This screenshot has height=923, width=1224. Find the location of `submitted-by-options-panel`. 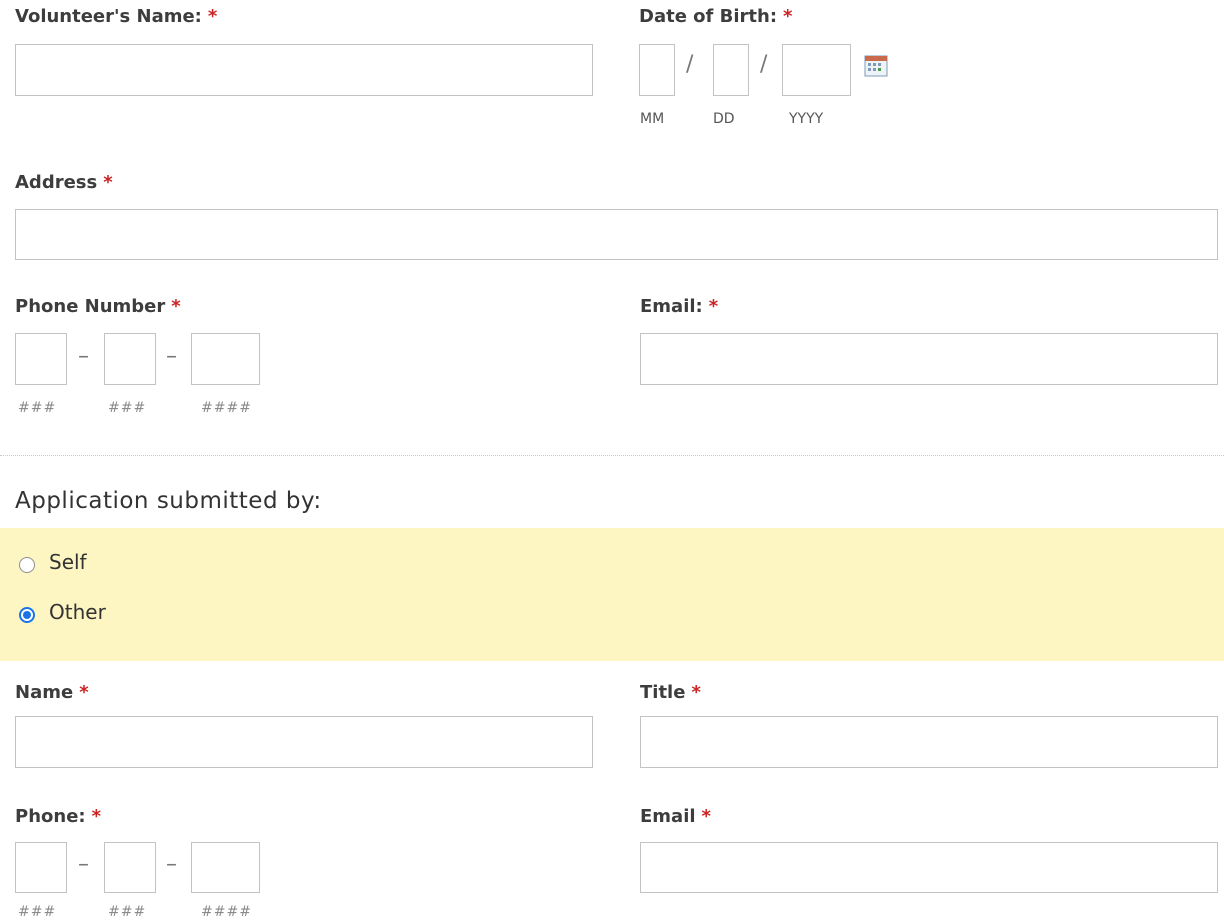

submitted-by-options-panel is located at coordinates (612, 594).